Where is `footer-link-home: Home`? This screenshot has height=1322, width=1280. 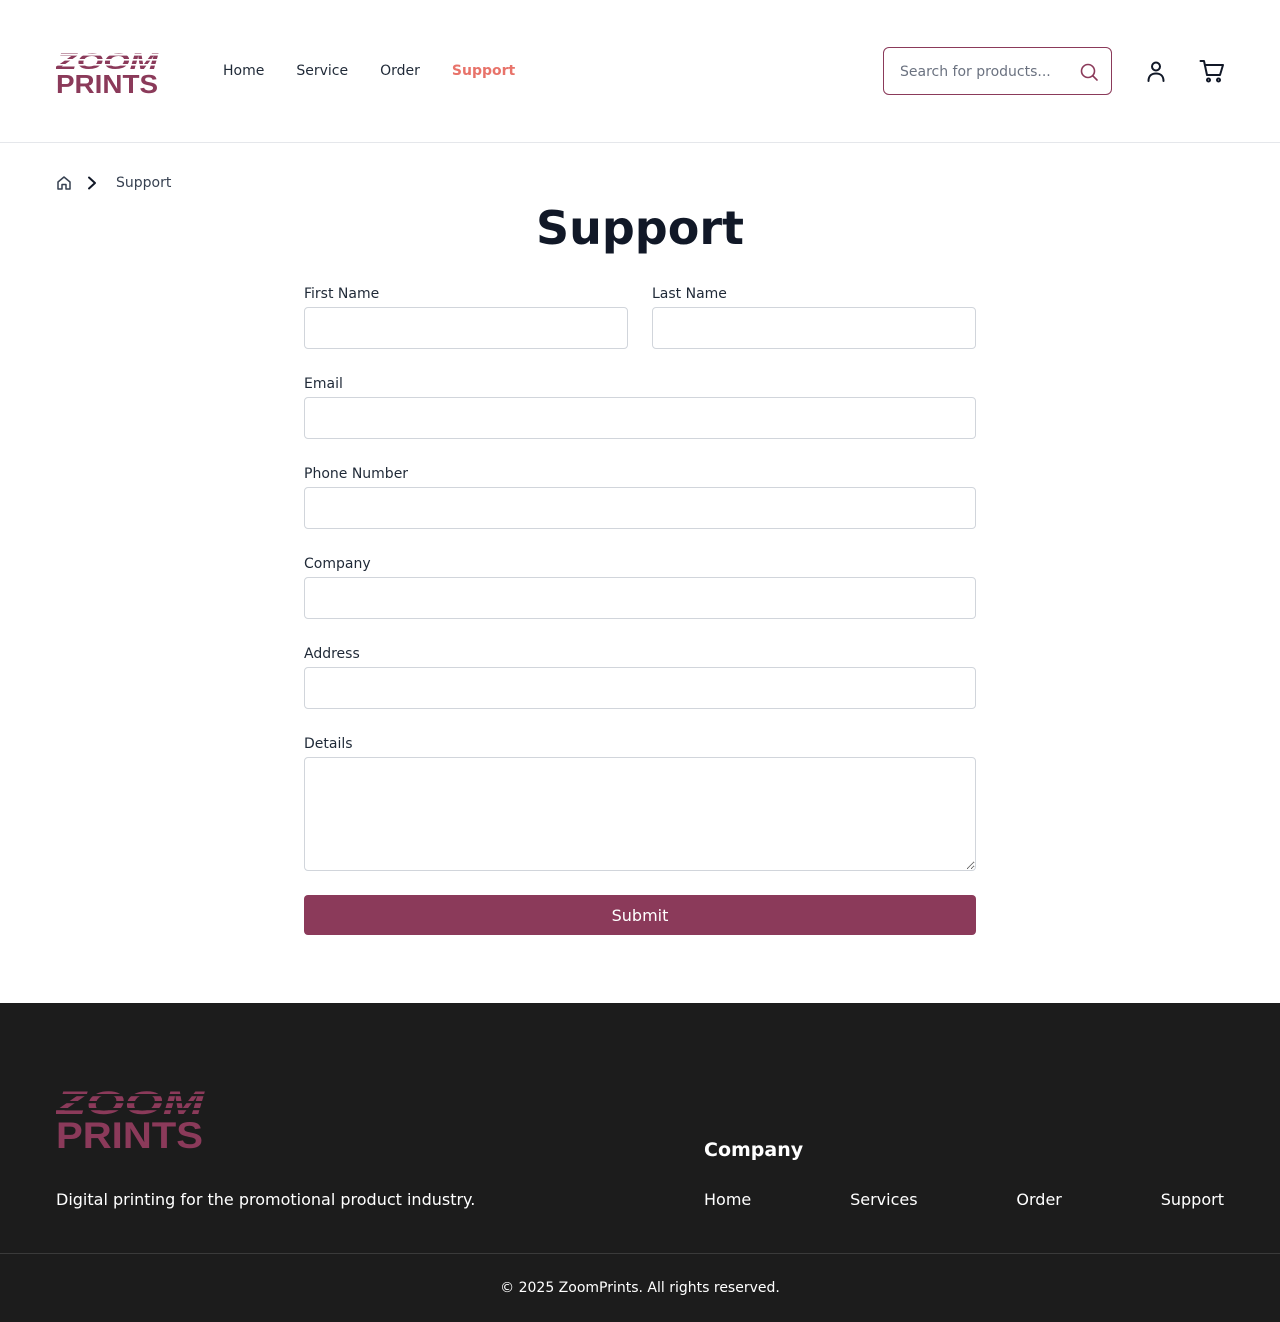 footer-link-home: Home is located at coordinates (727, 1200).